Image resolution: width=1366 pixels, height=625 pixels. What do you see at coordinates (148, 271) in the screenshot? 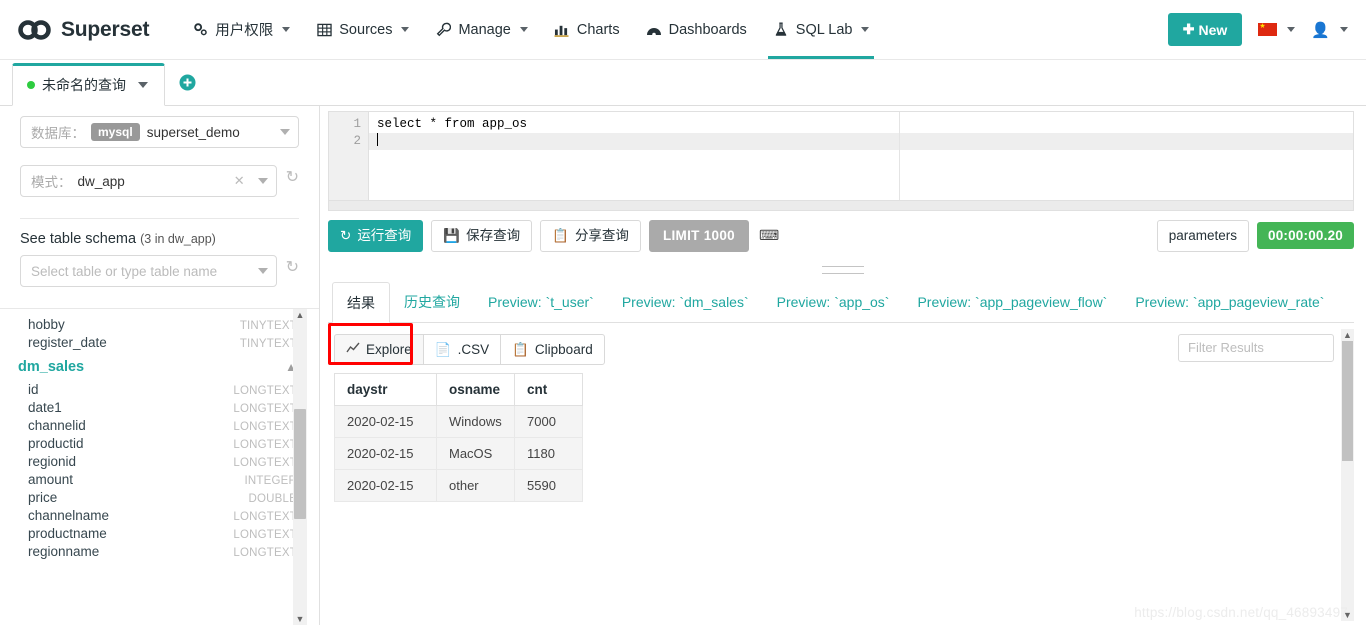
I see `table-select: Select table or type table name` at bounding box center [148, 271].